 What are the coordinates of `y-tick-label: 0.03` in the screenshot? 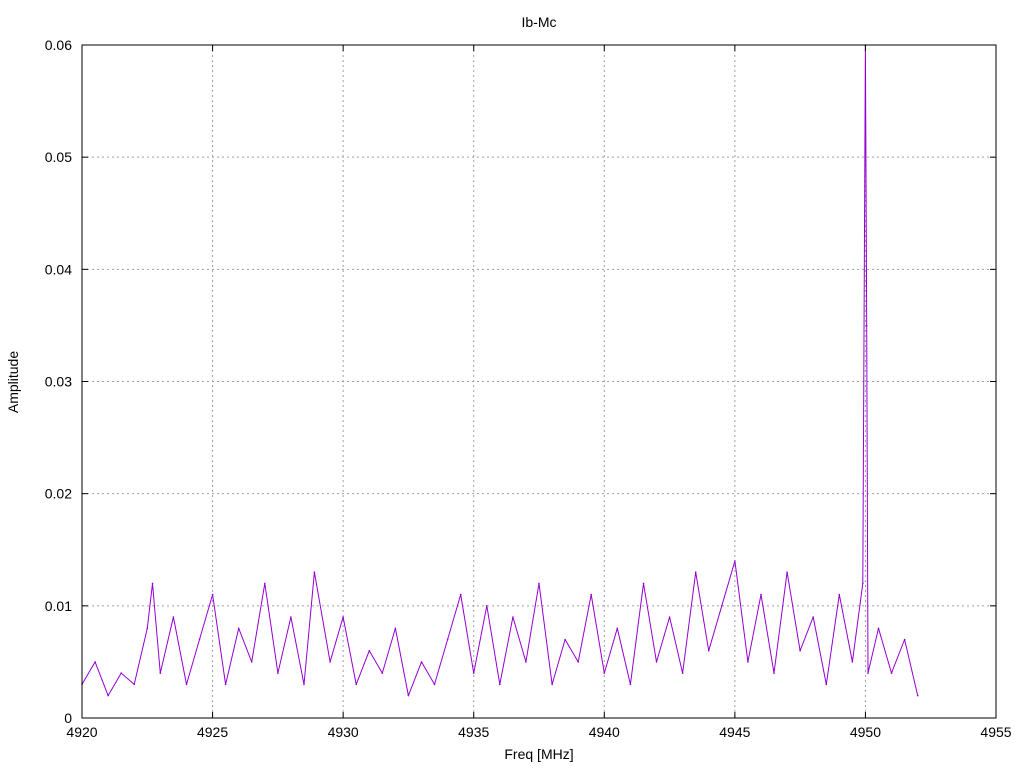 It's located at (58, 382).